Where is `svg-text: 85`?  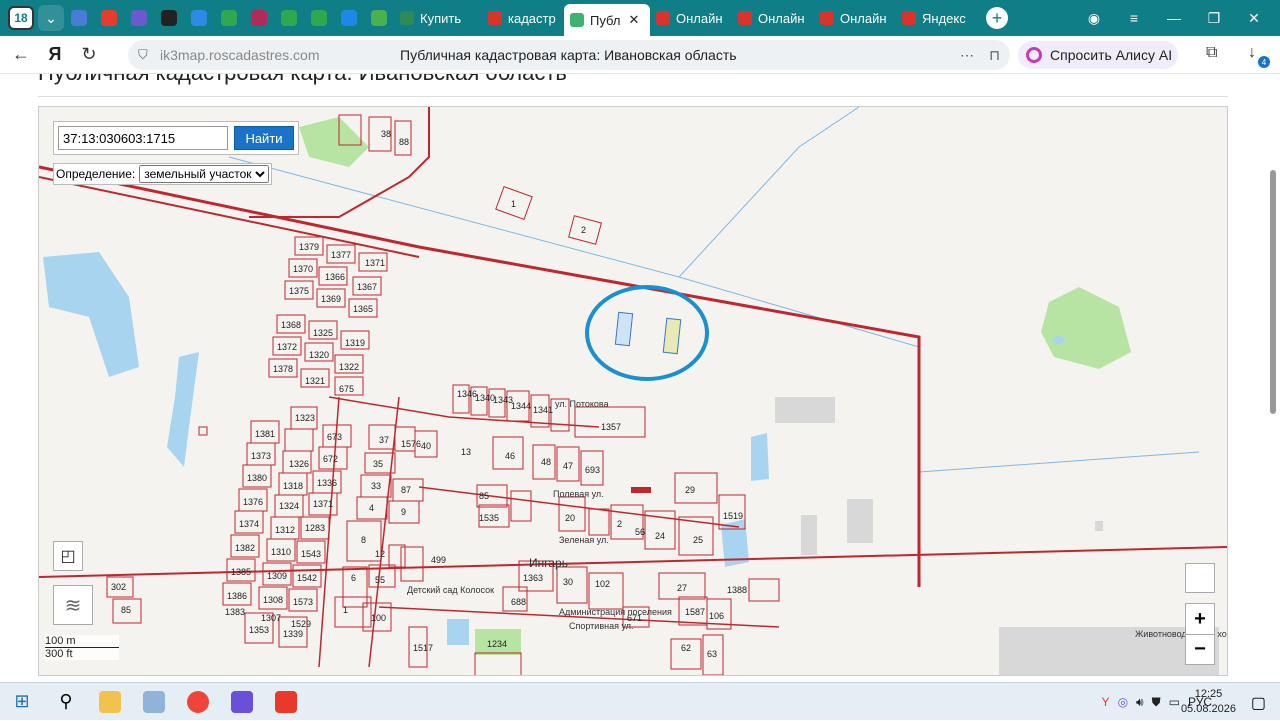
svg-text: 85 is located at coordinates (126, 610).